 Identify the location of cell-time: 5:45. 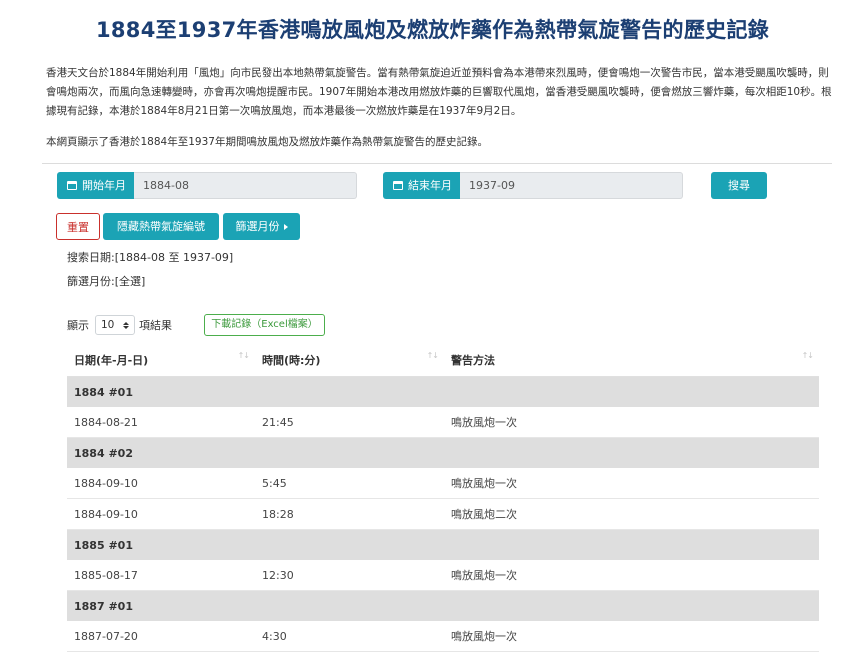
(349, 483).